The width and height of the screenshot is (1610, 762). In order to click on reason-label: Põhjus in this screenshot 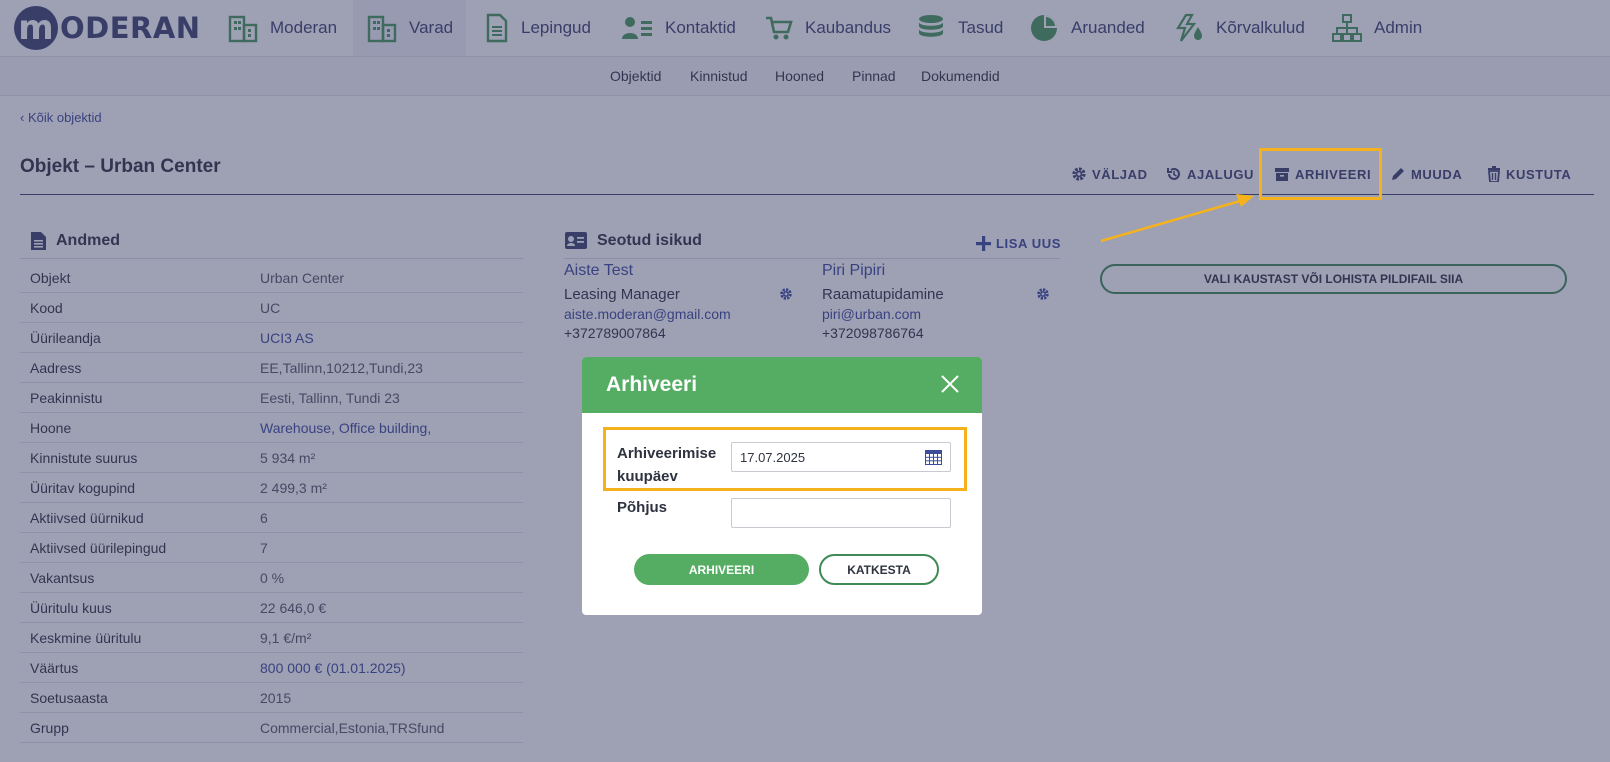, I will do `click(642, 507)`.